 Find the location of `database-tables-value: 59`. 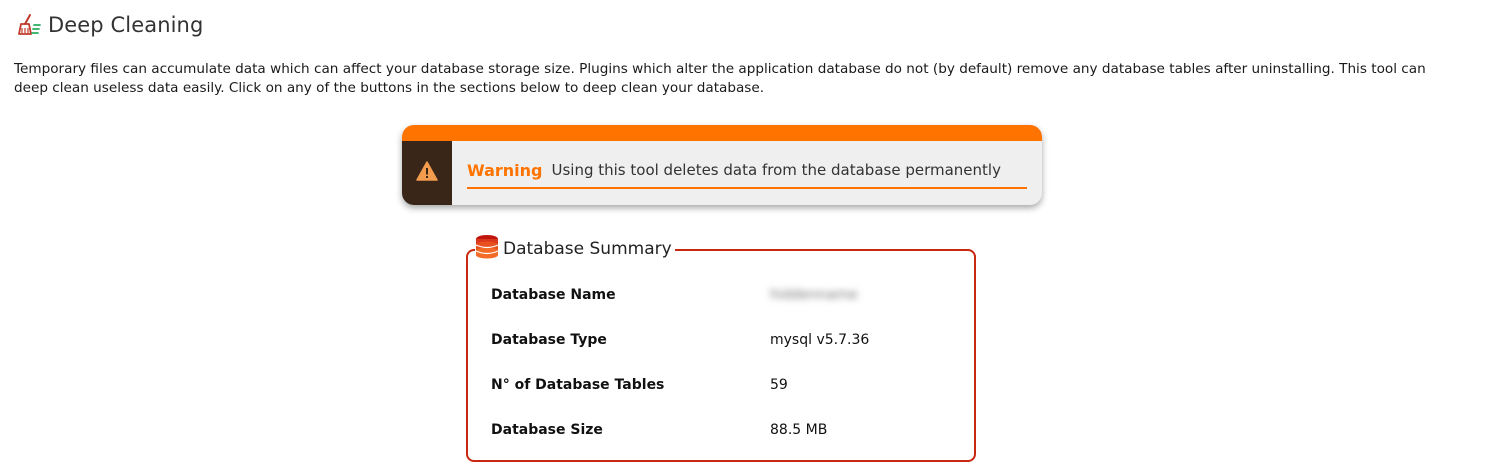

database-tables-value: 59 is located at coordinates (779, 385).